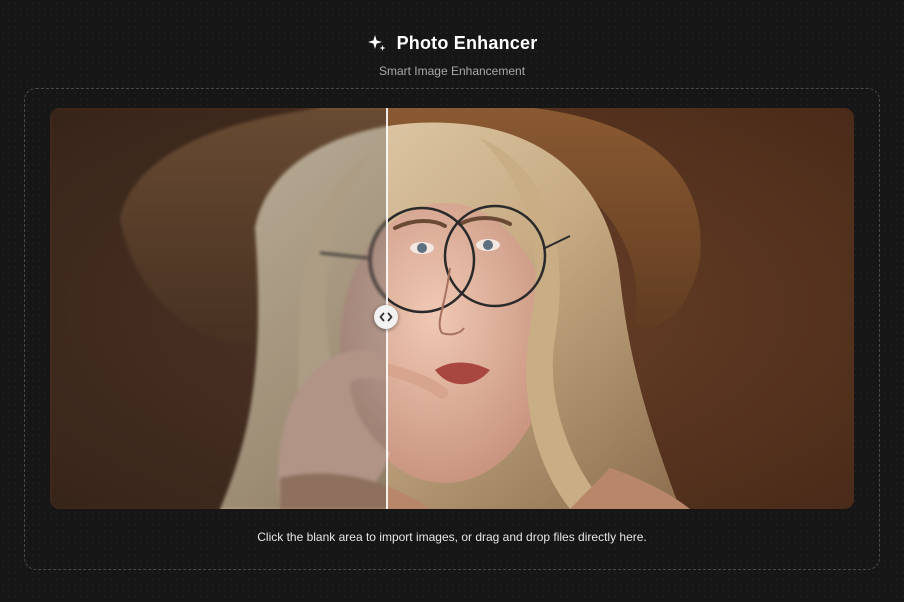 The height and width of the screenshot is (602, 904). I want to click on comparison-slider-handle, so click(386, 317).